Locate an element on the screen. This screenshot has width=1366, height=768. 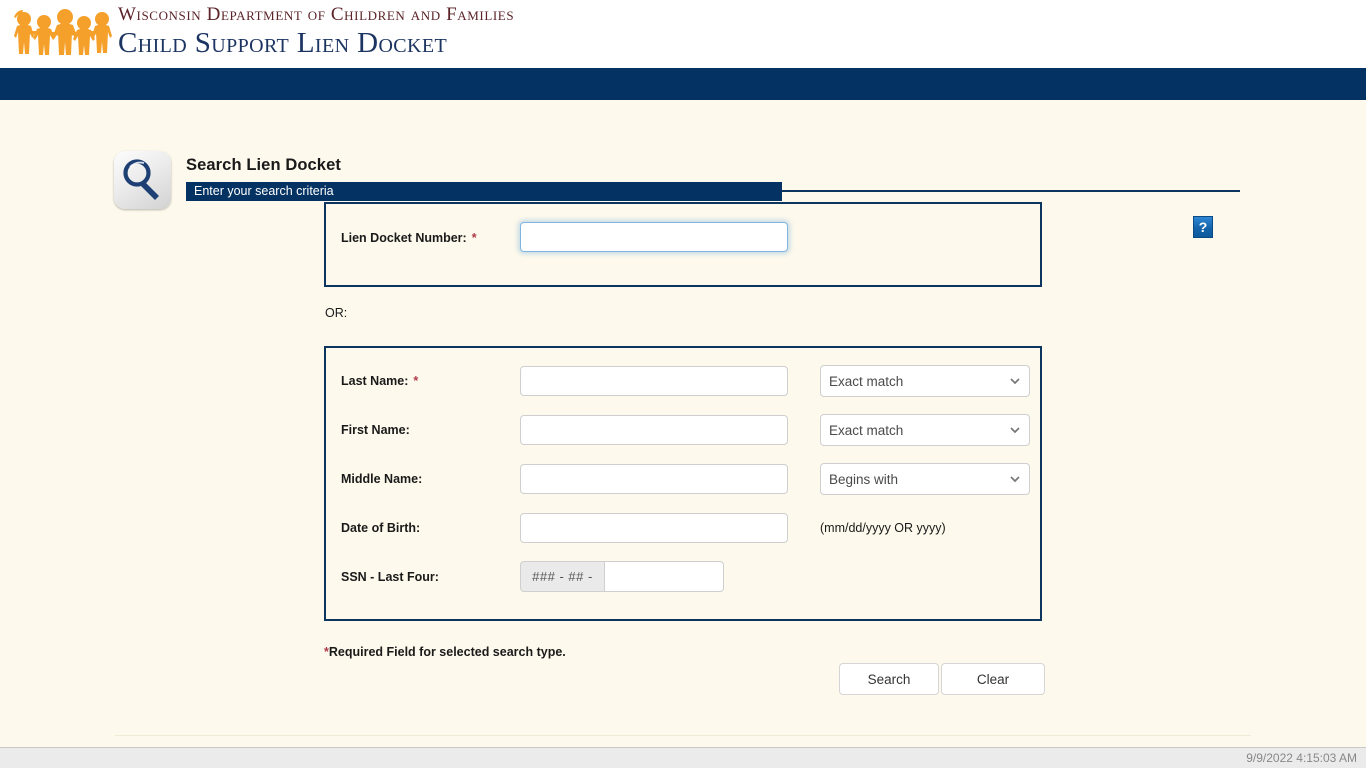
help-icon: ? is located at coordinates (1203, 227).